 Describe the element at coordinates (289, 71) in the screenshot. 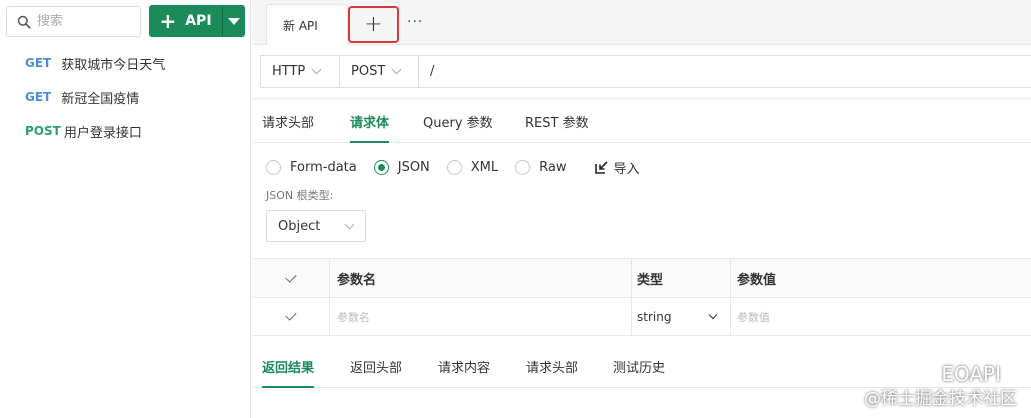

I see `protocol-value: HTTP` at that location.